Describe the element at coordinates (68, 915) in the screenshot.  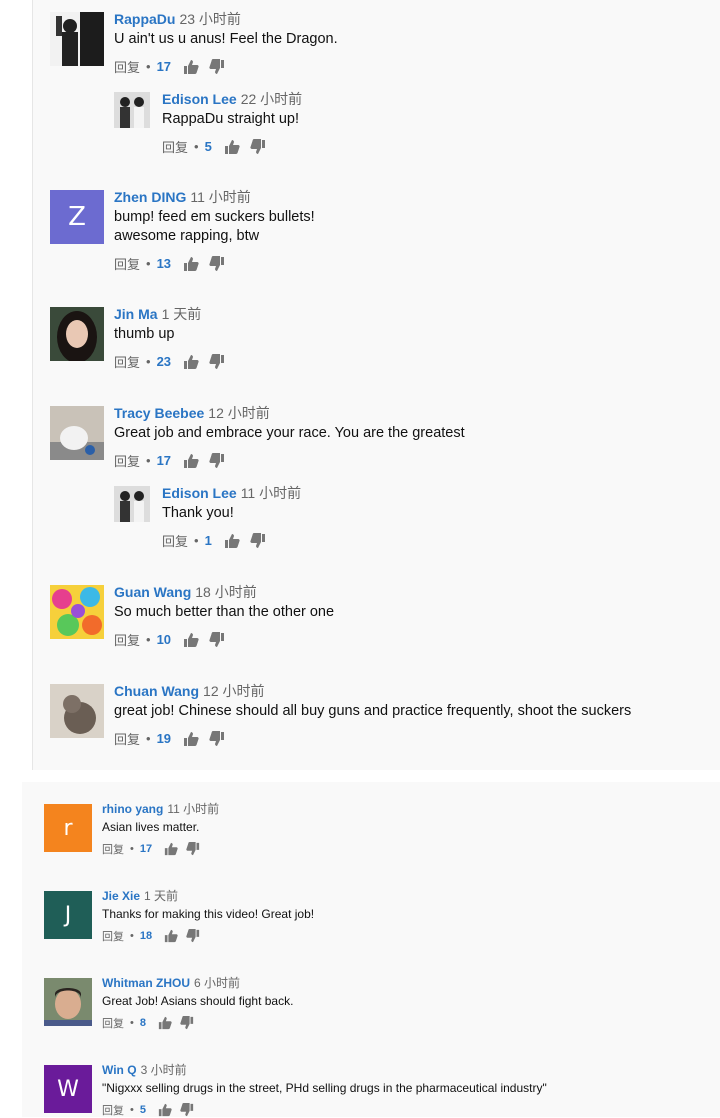
I see `avatar: J` at that location.